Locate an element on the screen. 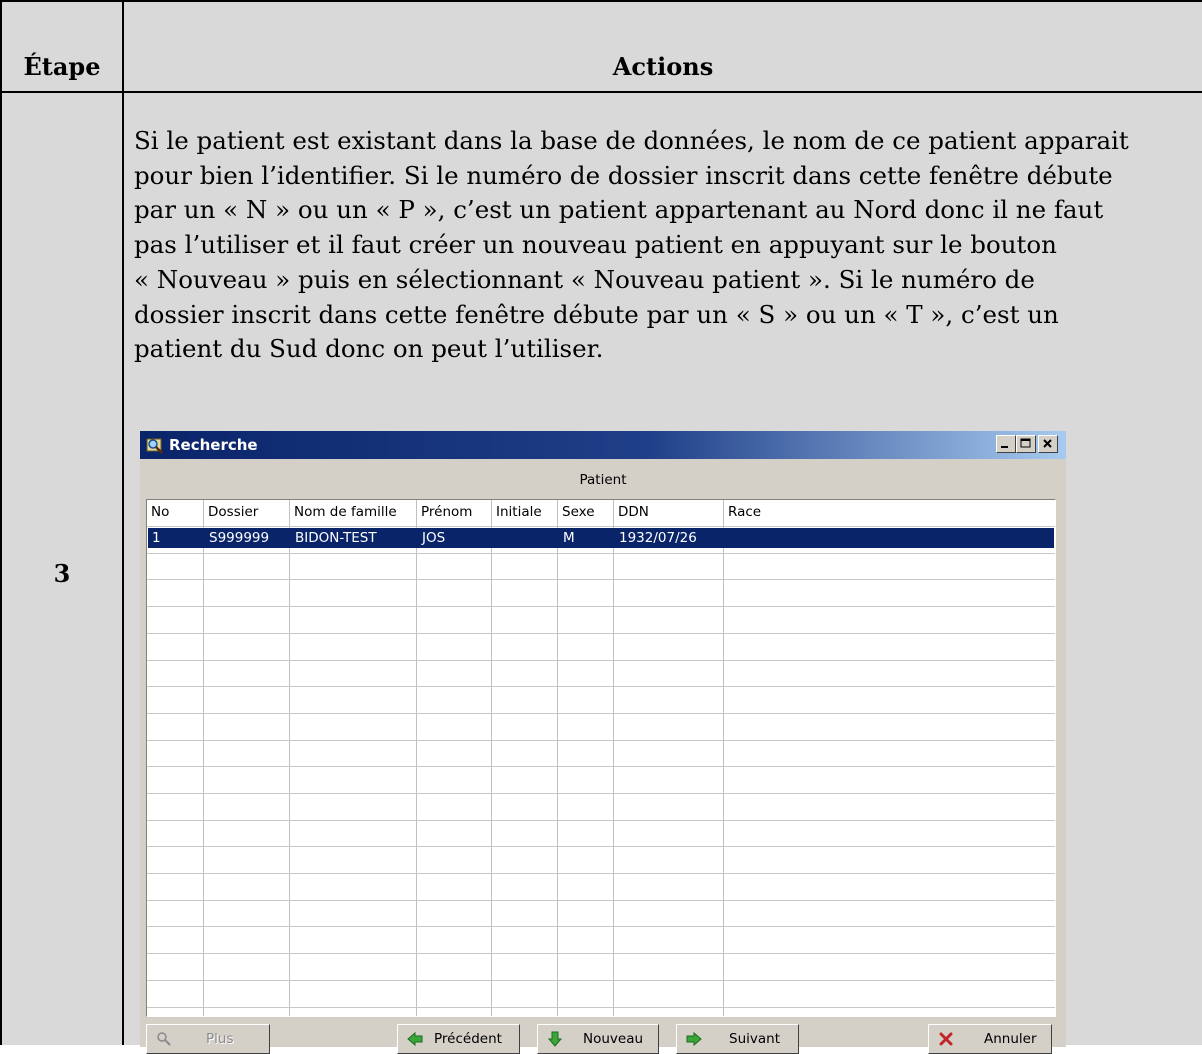  nouveau-button: Nouveau is located at coordinates (598, 1039).